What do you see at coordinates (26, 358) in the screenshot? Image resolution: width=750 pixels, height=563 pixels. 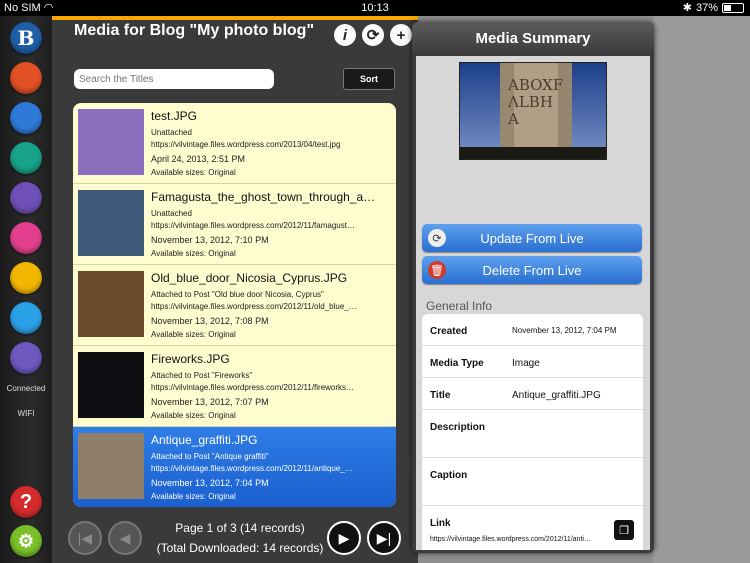 I see `sidebar-item-reader` at bounding box center [26, 358].